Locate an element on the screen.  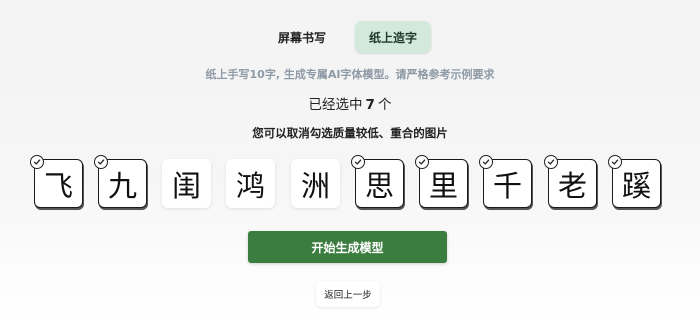
character-card: 蹊 is located at coordinates (634, 181).